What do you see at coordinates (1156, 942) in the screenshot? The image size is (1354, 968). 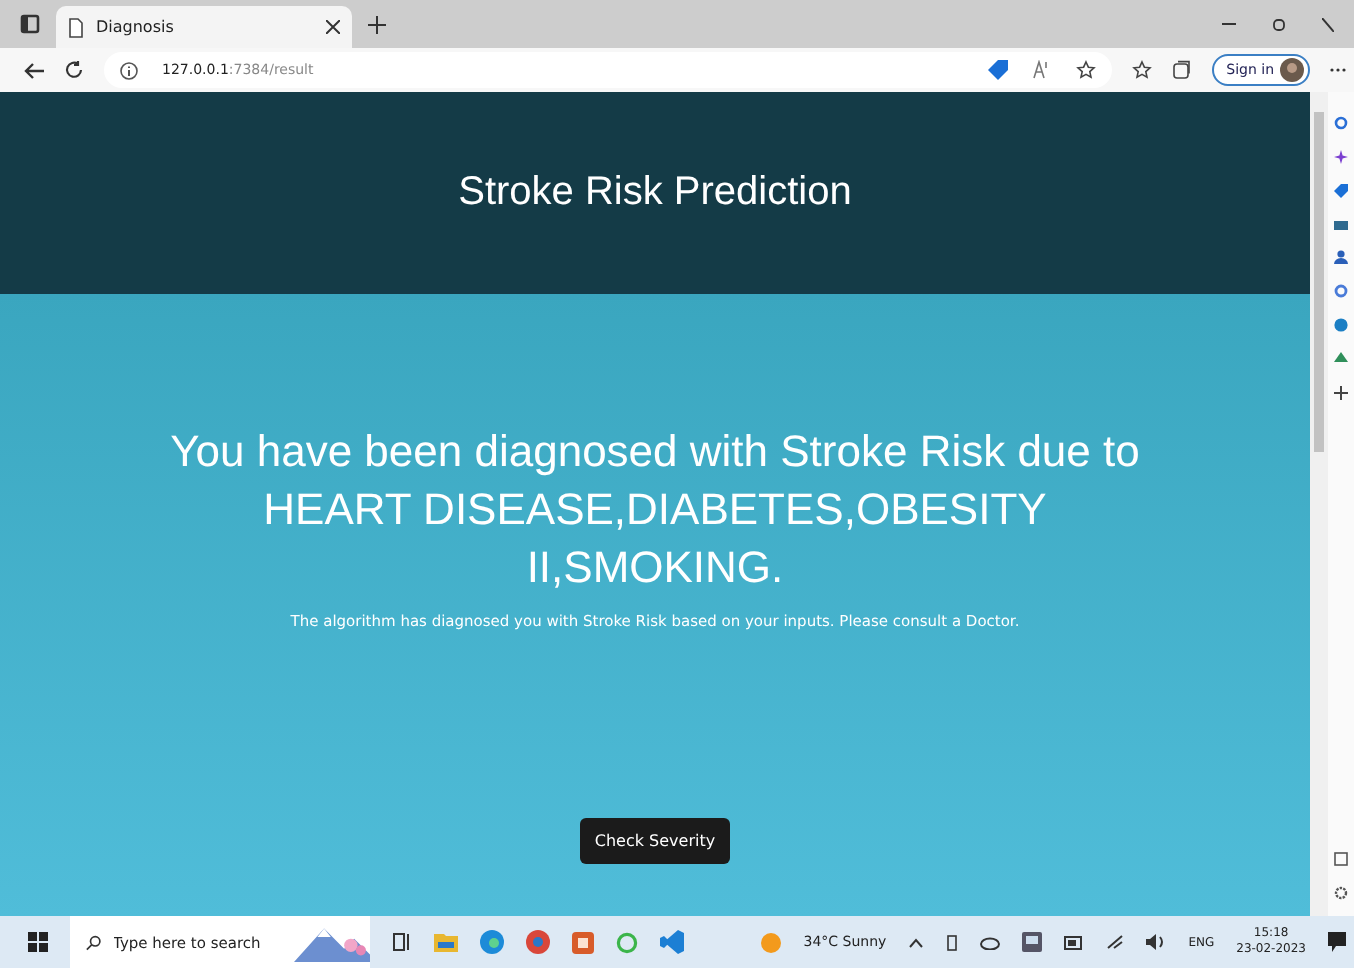 I see `speaker-icon` at bounding box center [1156, 942].